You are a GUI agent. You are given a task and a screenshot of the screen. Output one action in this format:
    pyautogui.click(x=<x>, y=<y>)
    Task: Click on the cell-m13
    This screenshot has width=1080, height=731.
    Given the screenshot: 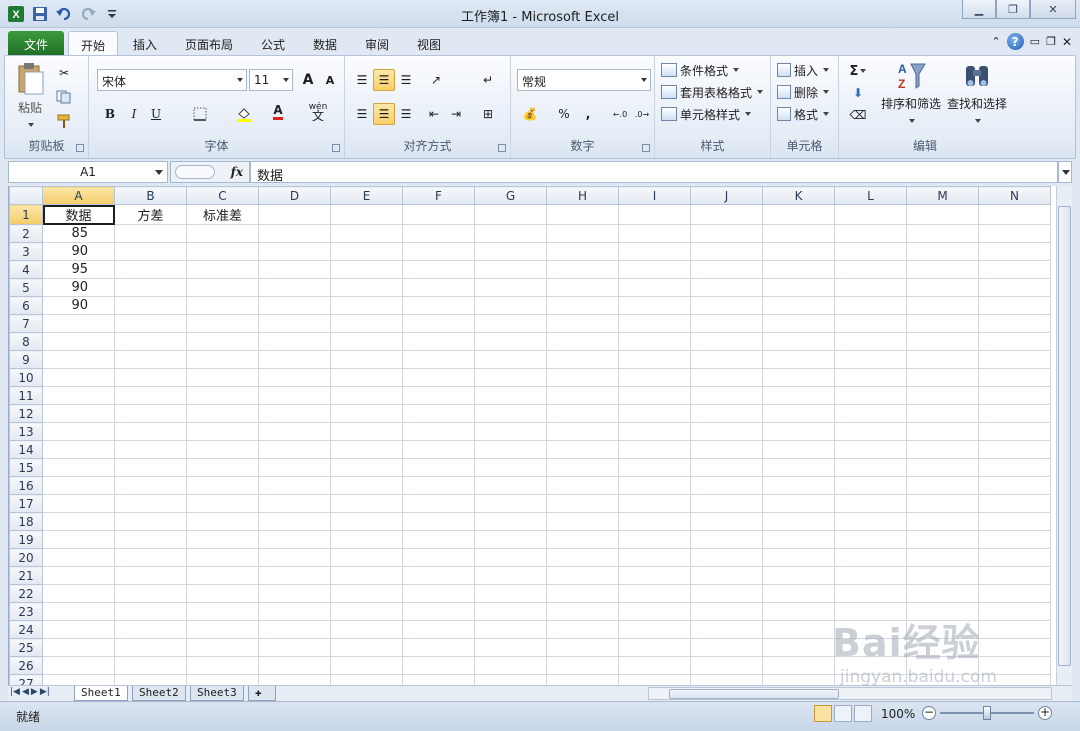 What is the action you would take?
    pyautogui.click(x=942, y=431)
    